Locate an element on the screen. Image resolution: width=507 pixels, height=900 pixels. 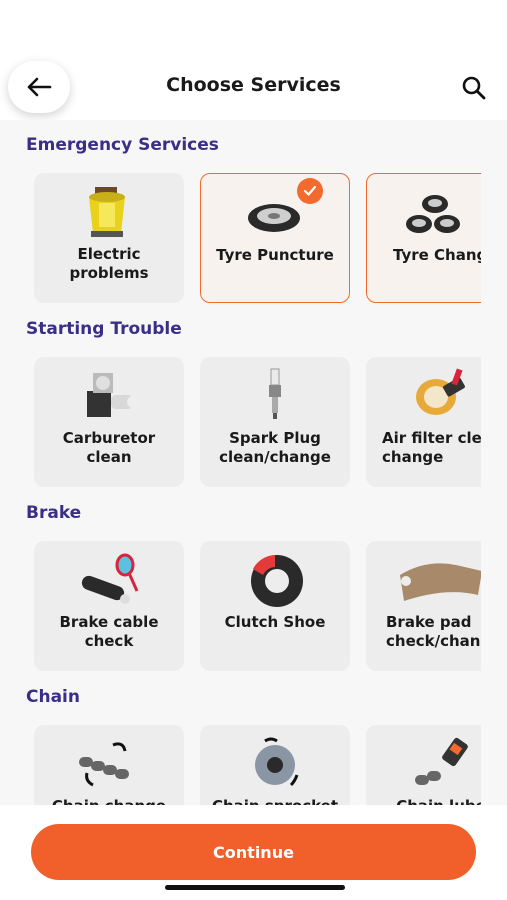
brake-cable-icon is located at coordinates (109, 580).